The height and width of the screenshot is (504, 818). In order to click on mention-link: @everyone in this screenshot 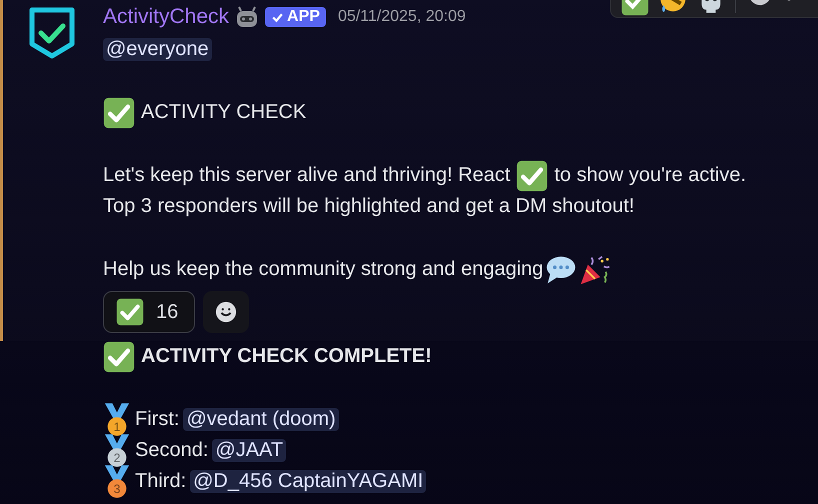, I will do `click(157, 49)`.